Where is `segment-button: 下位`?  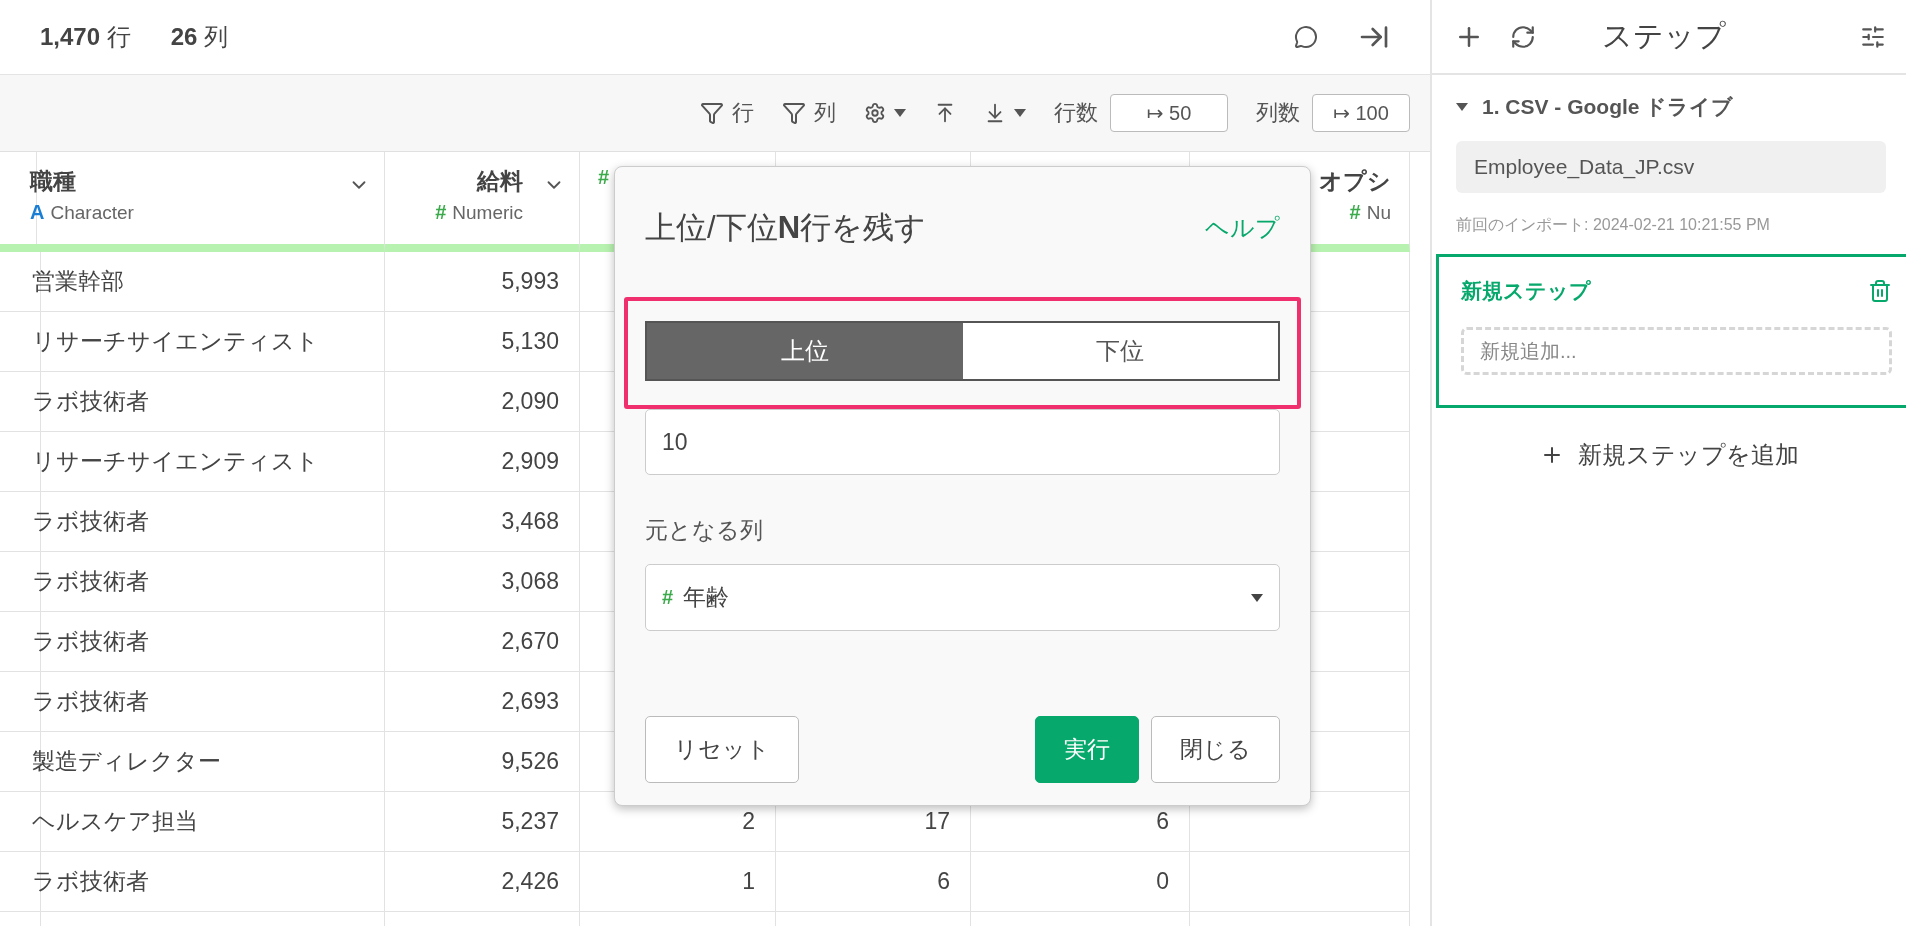 segment-button: 下位 is located at coordinates (1120, 351).